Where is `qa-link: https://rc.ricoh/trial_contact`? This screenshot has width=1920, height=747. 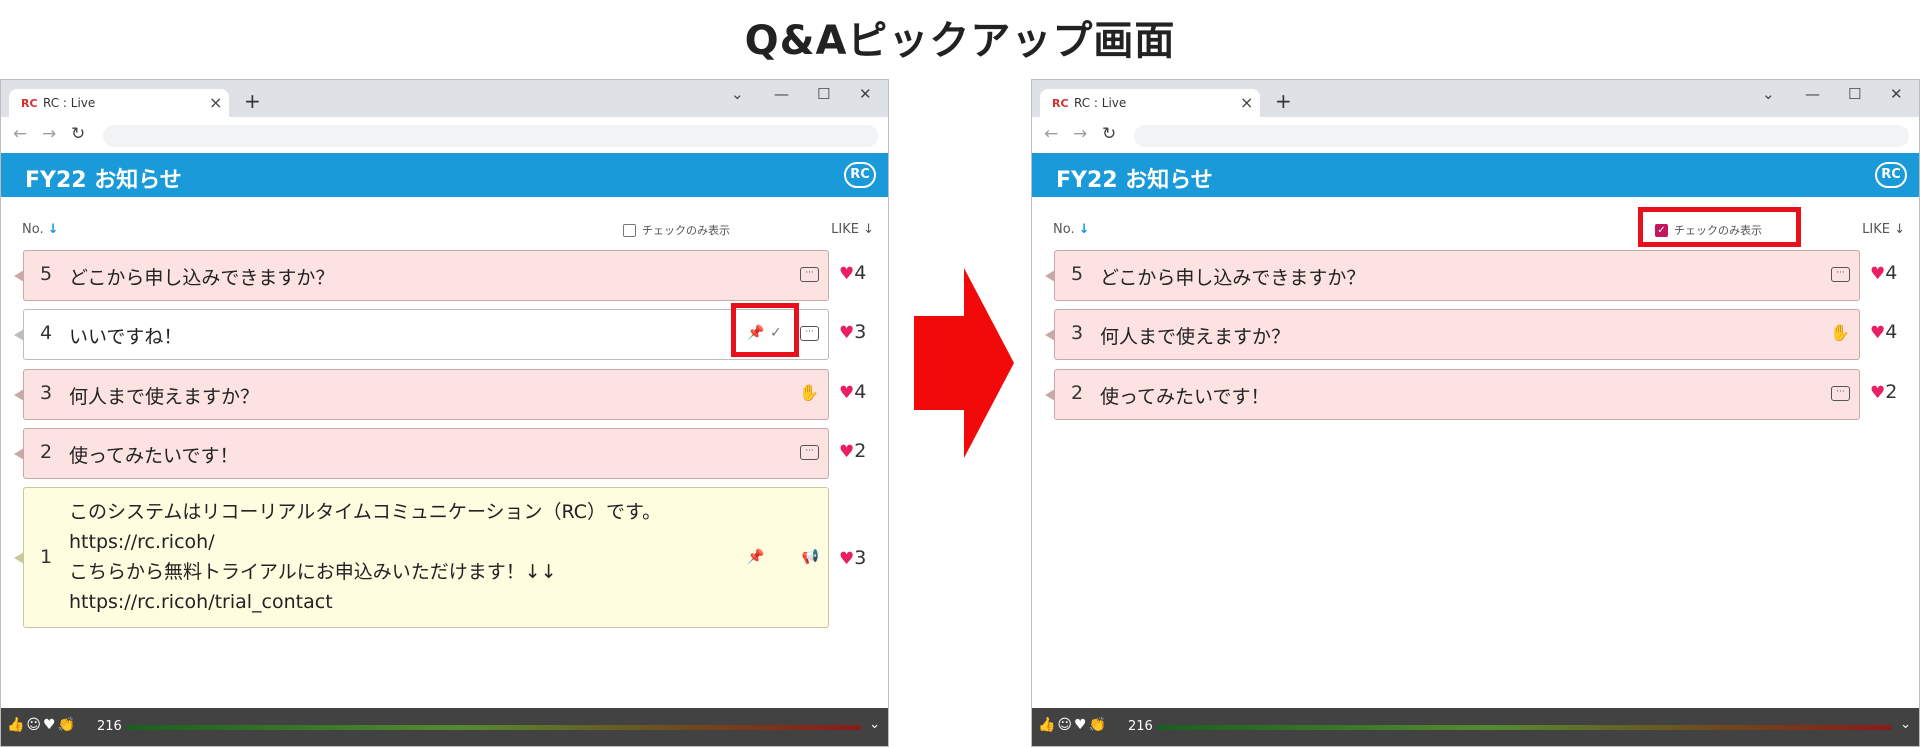 qa-link: https://rc.ricoh/trial_contact is located at coordinates (201, 602).